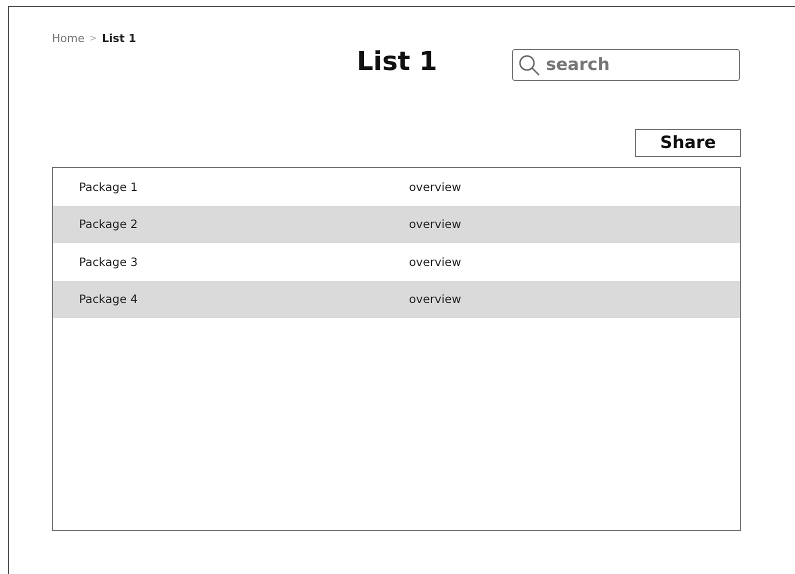 The height and width of the screenshot is (574, 795). What do you see at coordinates (109, 224) in the screenshot?
I see `package-name: Package 2` at bounding box center [109, 224].